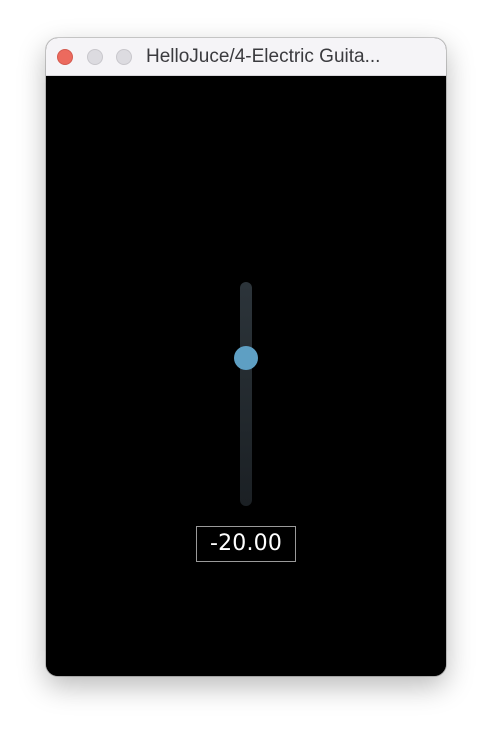 The height and width of the screenshot is (730, 492). What do you see at coordinates (95, 57) in the screenshot?
I see `minimize-icon` at bounding box center [95, 57].